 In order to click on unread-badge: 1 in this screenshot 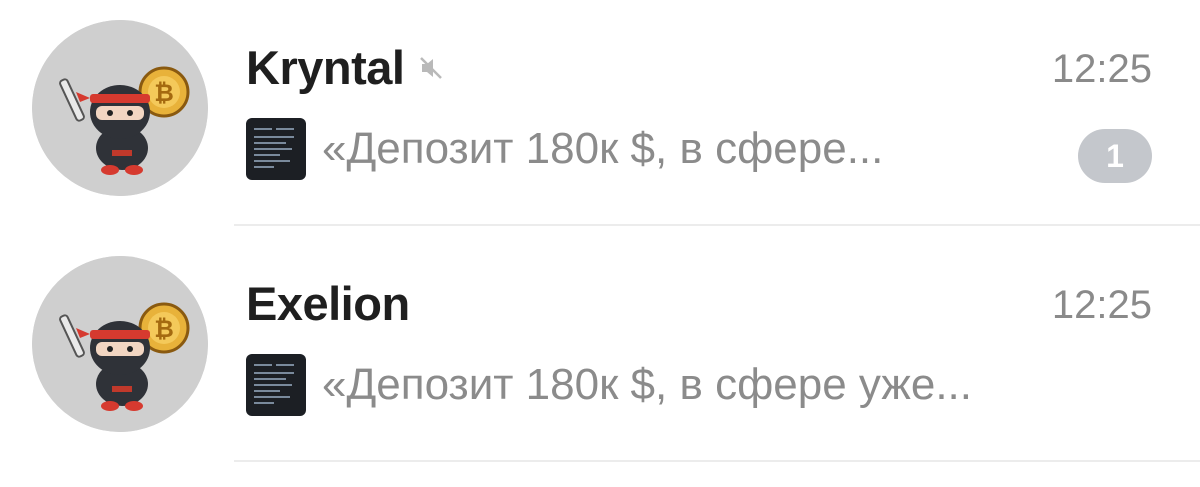, I will do `click(1115, 156)`.